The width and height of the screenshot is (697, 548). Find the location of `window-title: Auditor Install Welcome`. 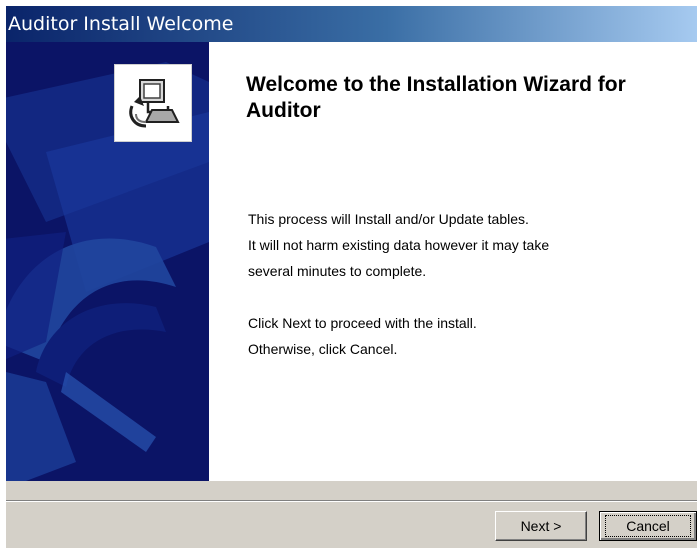

window-title: Auditor Install Welcome is located at coordinates (121, 24).